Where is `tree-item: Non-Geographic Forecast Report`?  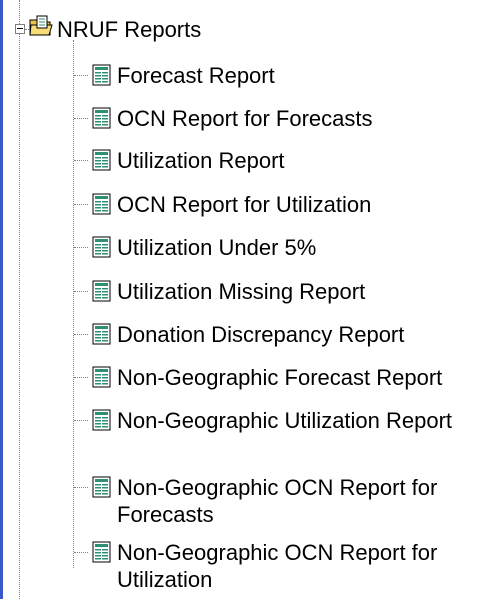
tree-item: Non-Geographic Forecast Report is located at coordinates (250, 379).